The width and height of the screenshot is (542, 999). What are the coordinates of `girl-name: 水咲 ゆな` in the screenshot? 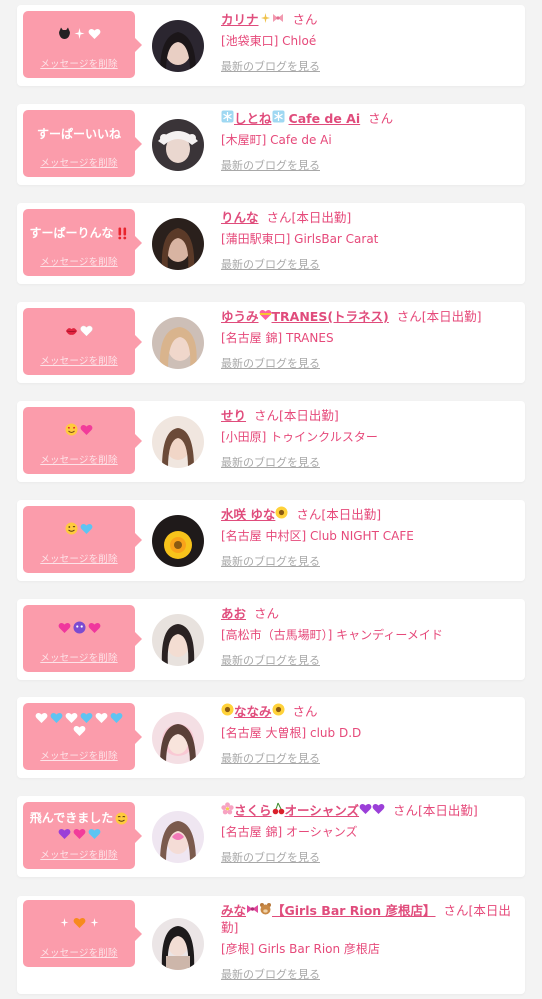 It's located at (248, 514).